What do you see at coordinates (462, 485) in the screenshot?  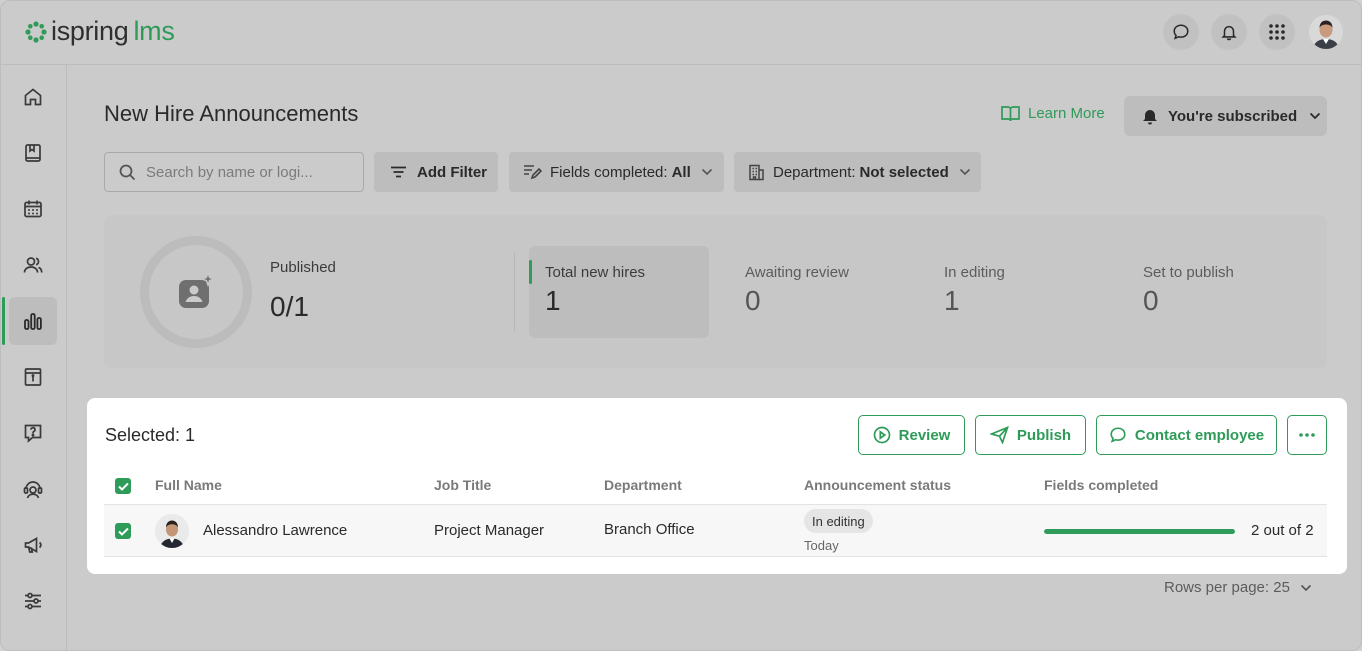 I see `column-header-job-title: Job Title` at bounding box center [462, 485].